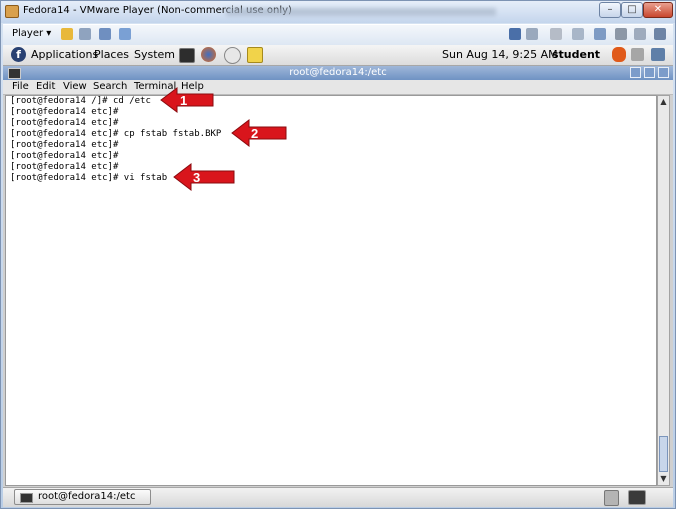 The width and height of the screenshot is (676, 509). I want to click on terminal-launcher-icon, so click(187, 55).